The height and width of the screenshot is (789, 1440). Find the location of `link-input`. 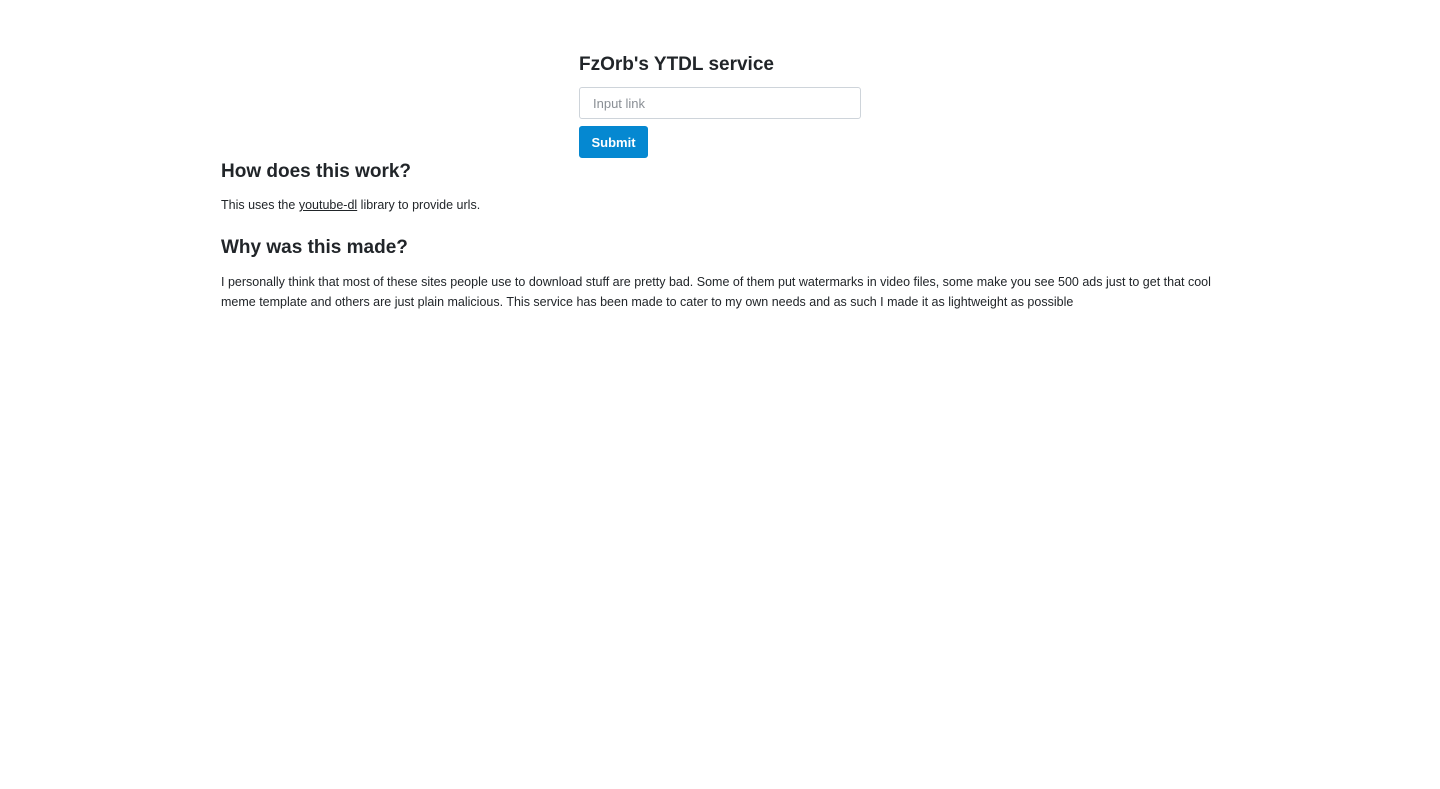

link-input is located at coordinates (720, 103).